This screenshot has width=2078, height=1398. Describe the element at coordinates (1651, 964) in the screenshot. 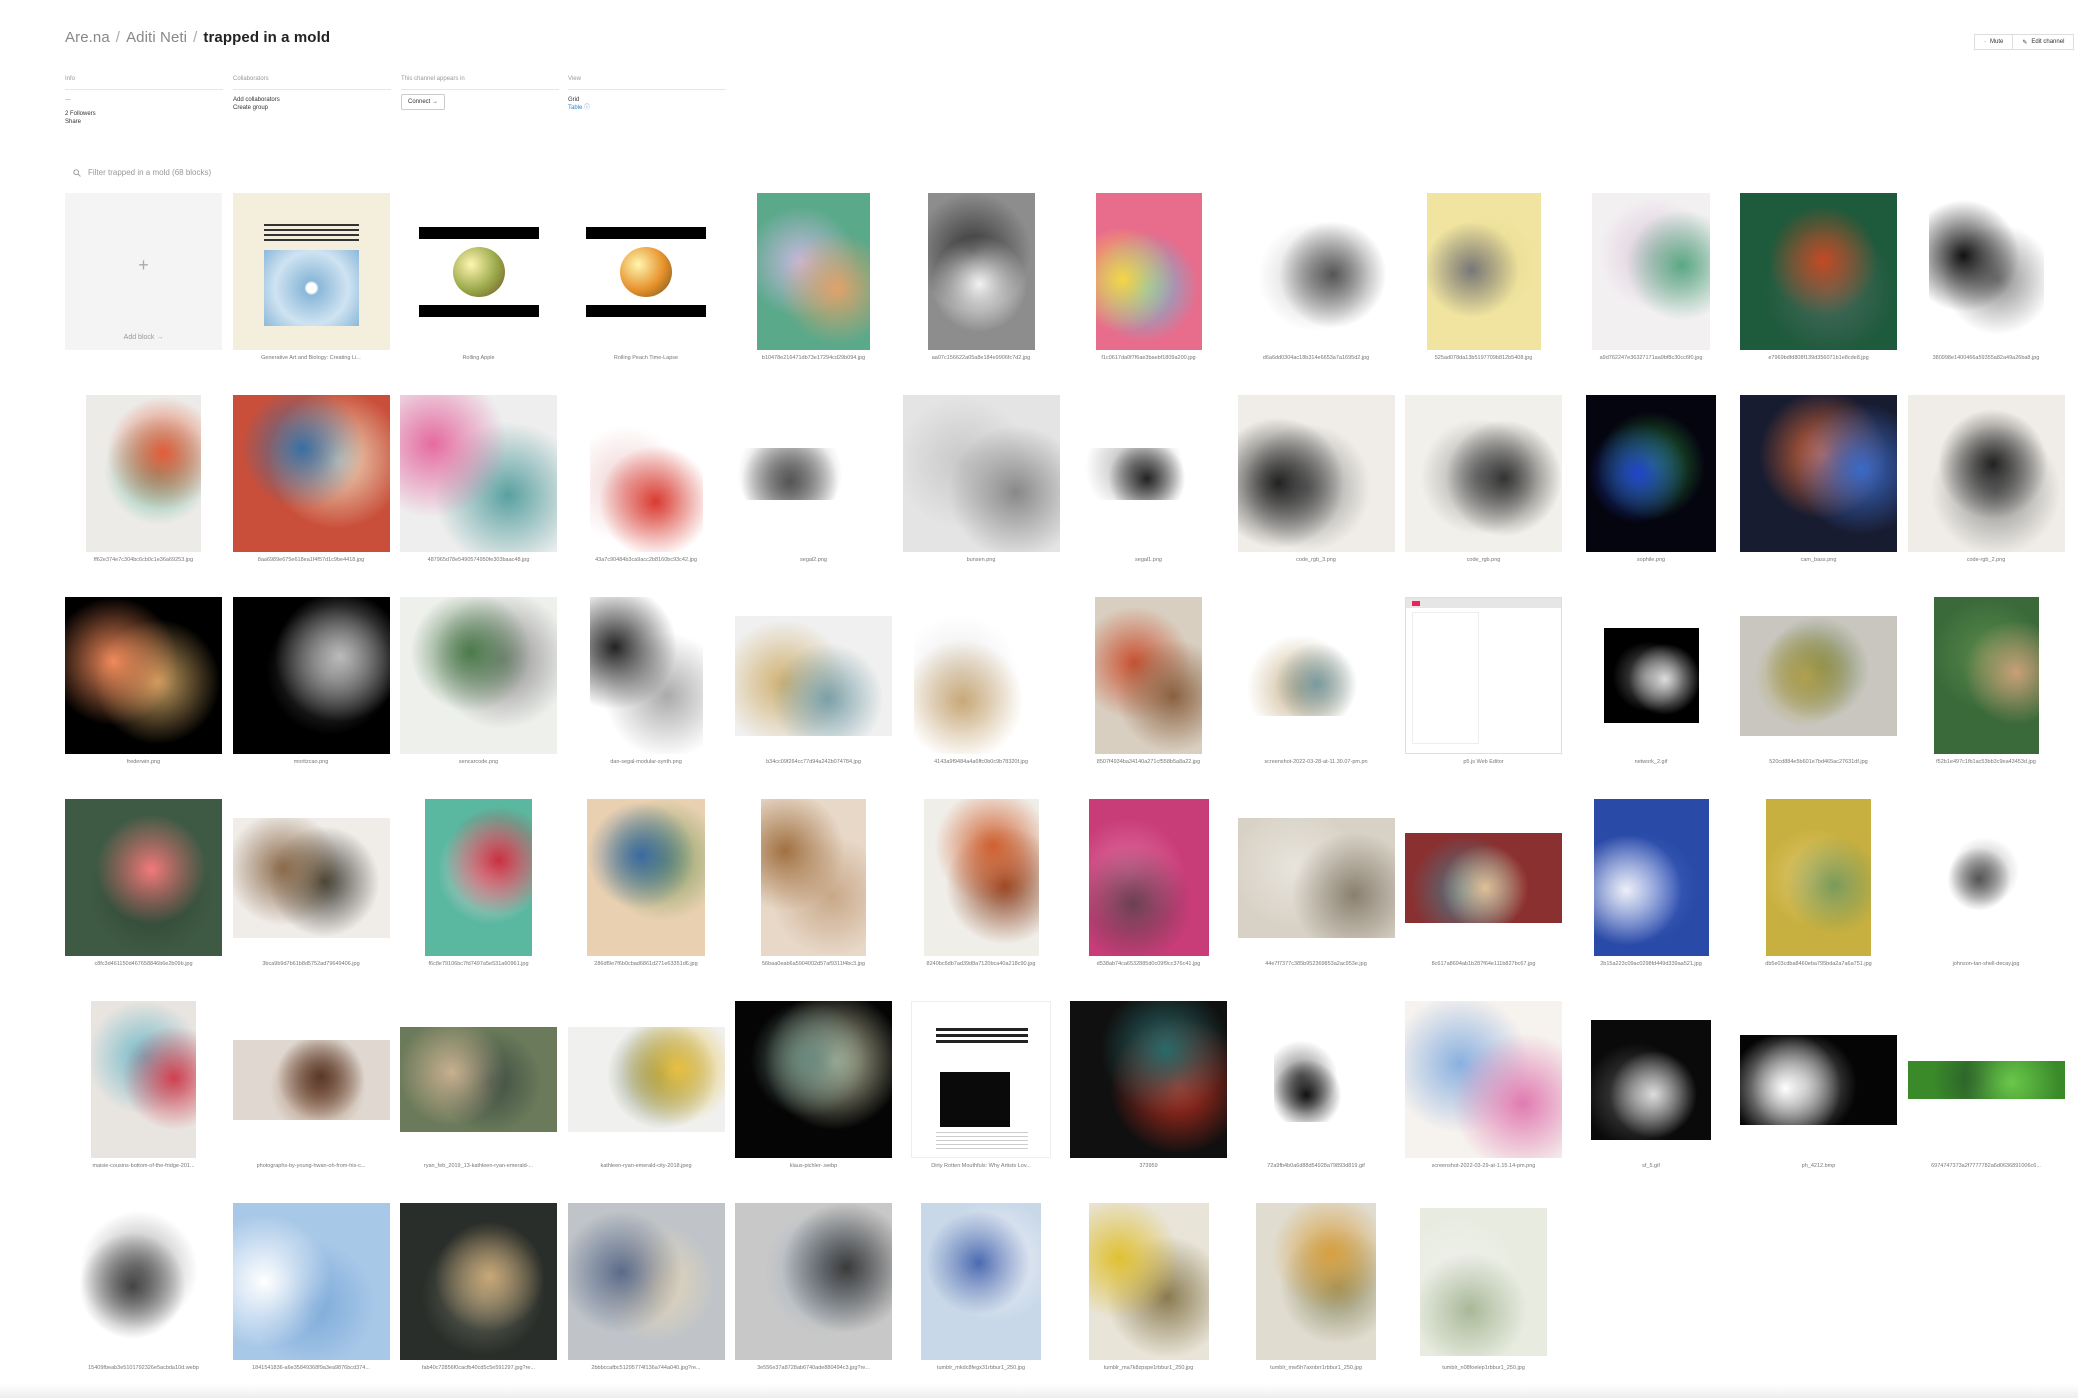

I see `block-caption: 2b15a223c09ac0298fd449d339aa521.jpg` at that location.